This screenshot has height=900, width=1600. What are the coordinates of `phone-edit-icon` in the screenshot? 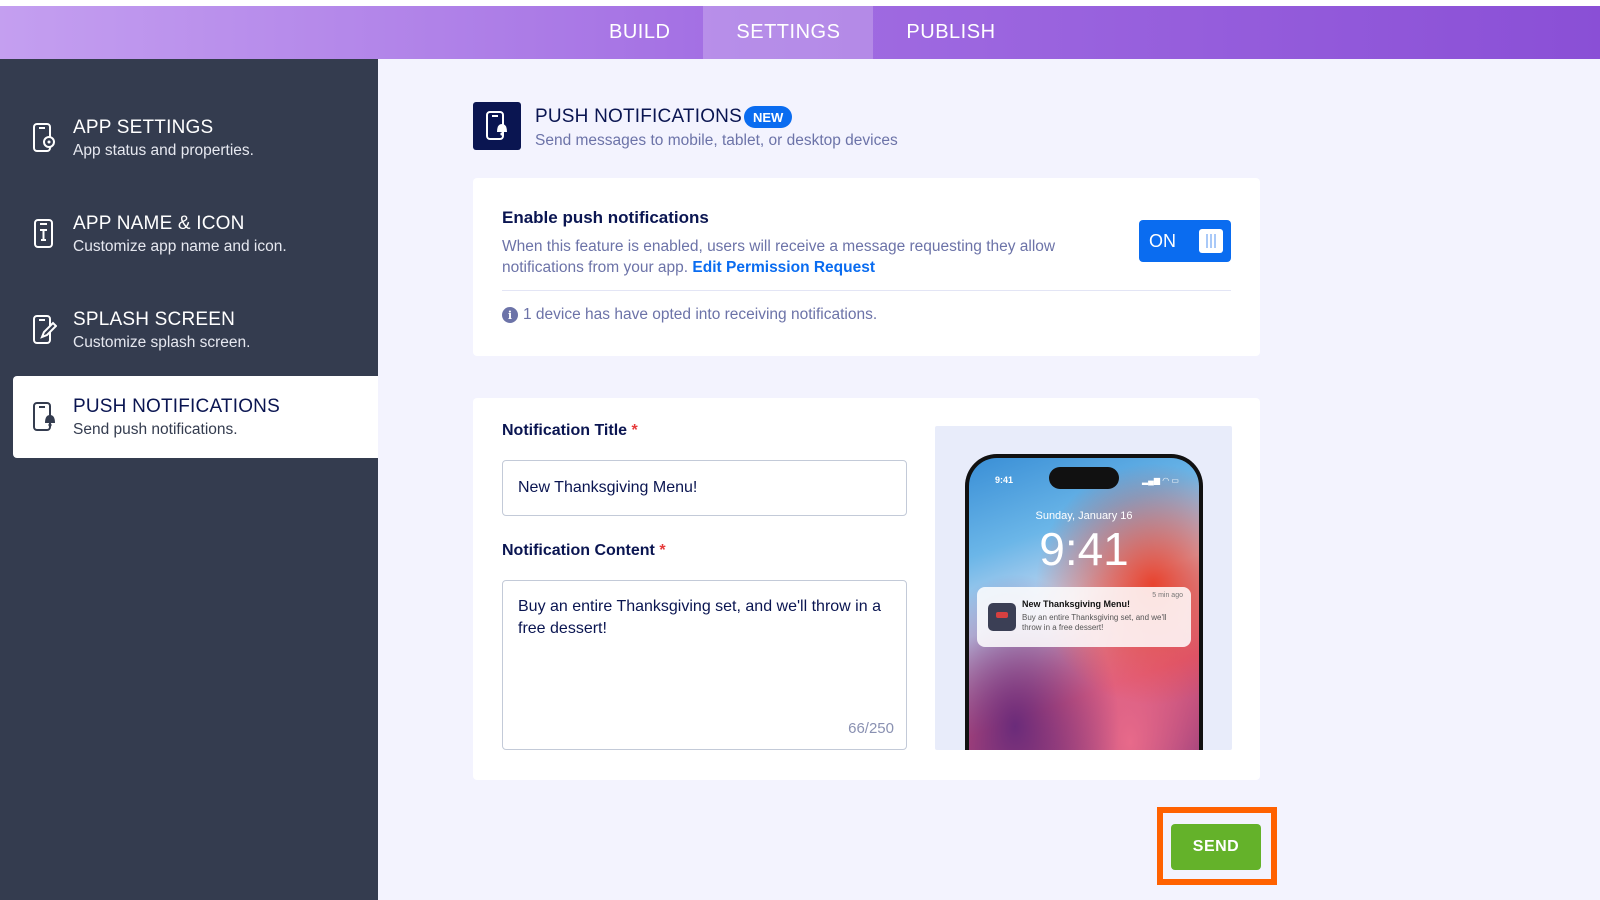 It's located at (44, 330).